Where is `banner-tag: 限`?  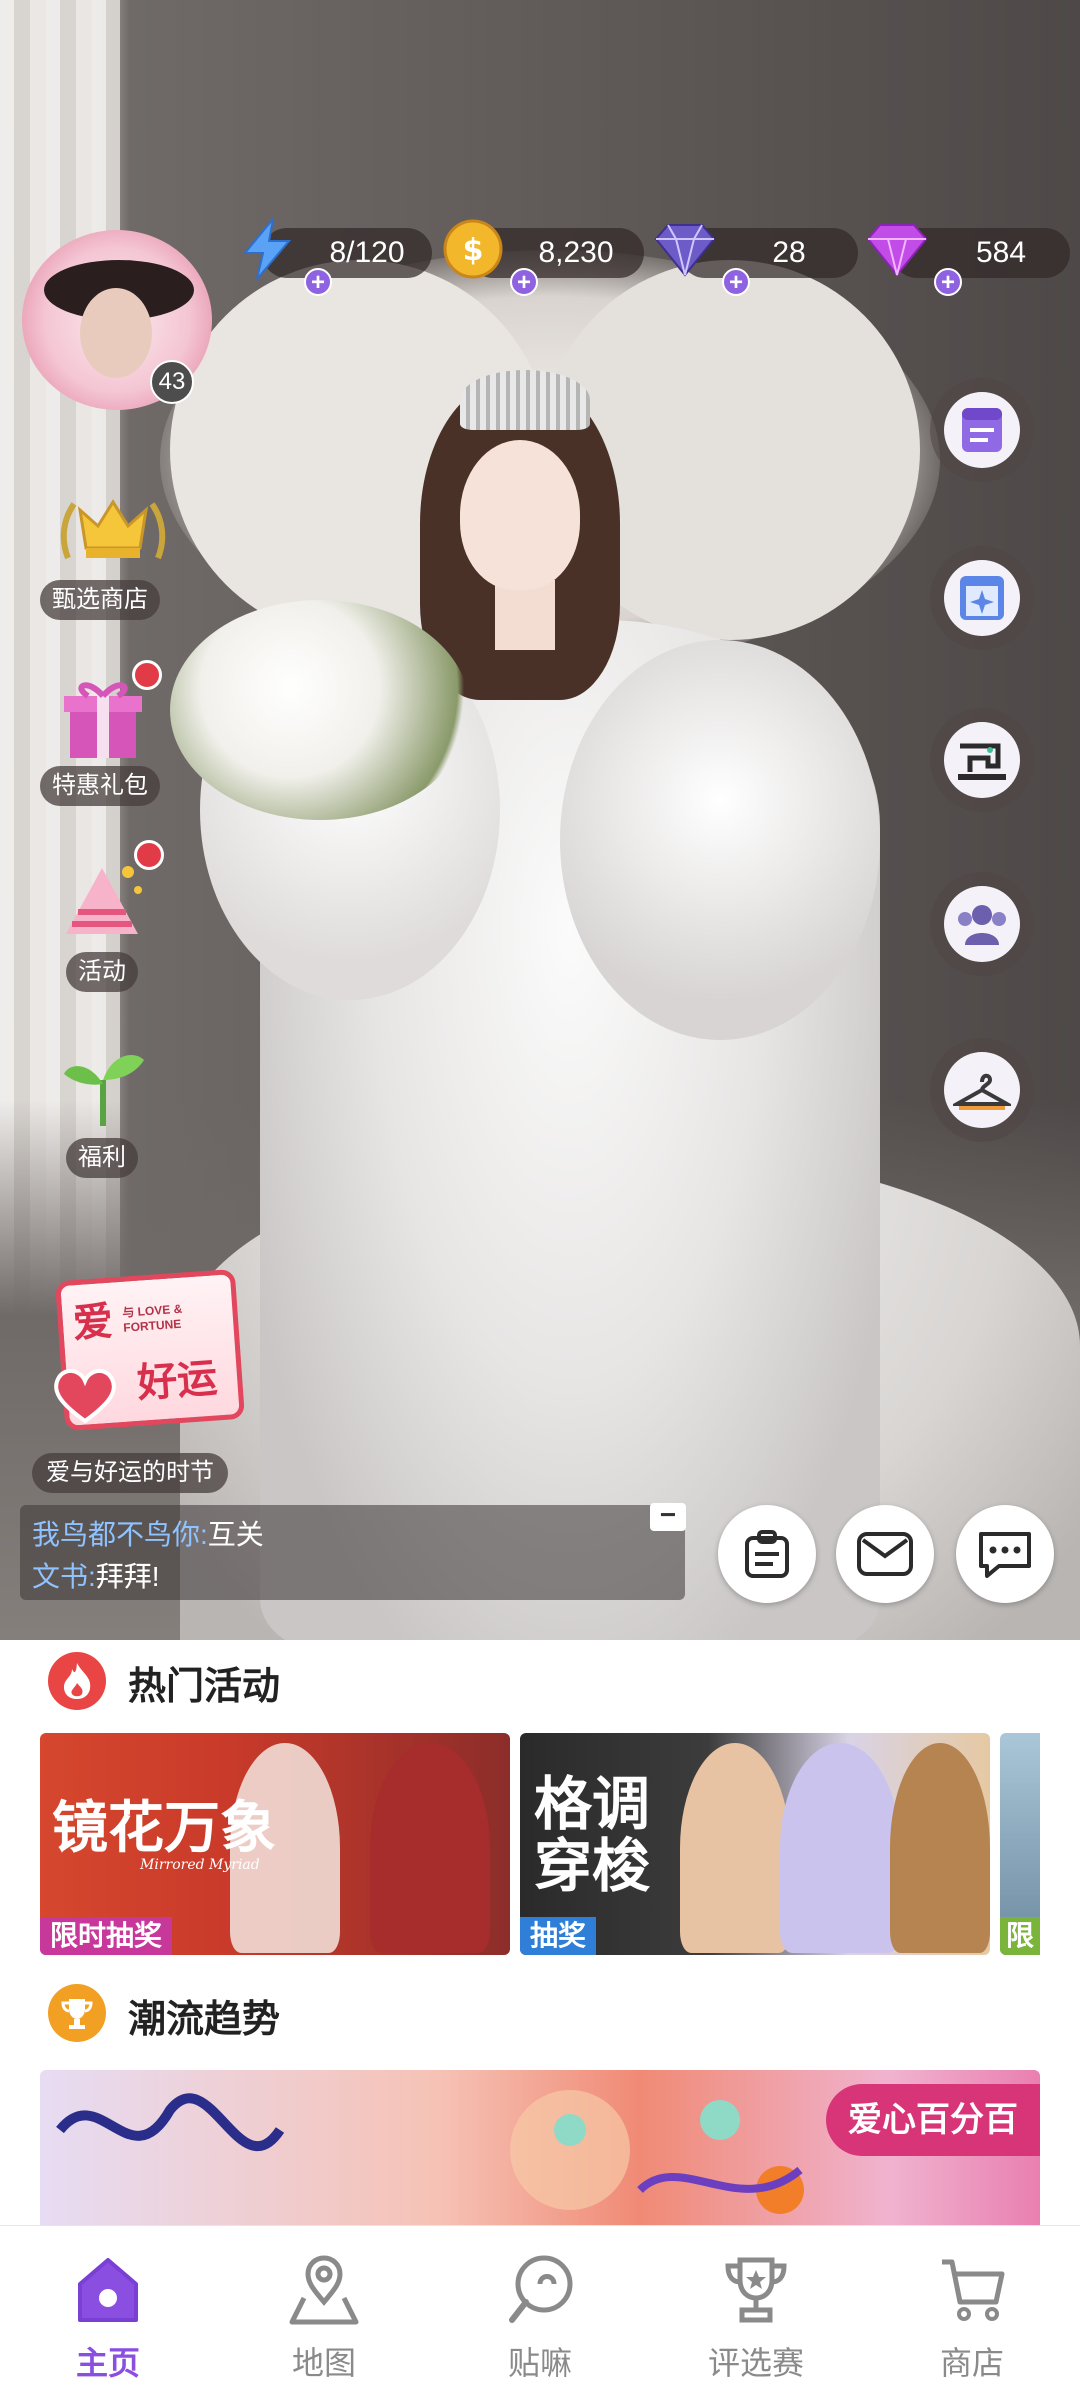
banner-tag: 限 is located at coordinates (1020, 1936).